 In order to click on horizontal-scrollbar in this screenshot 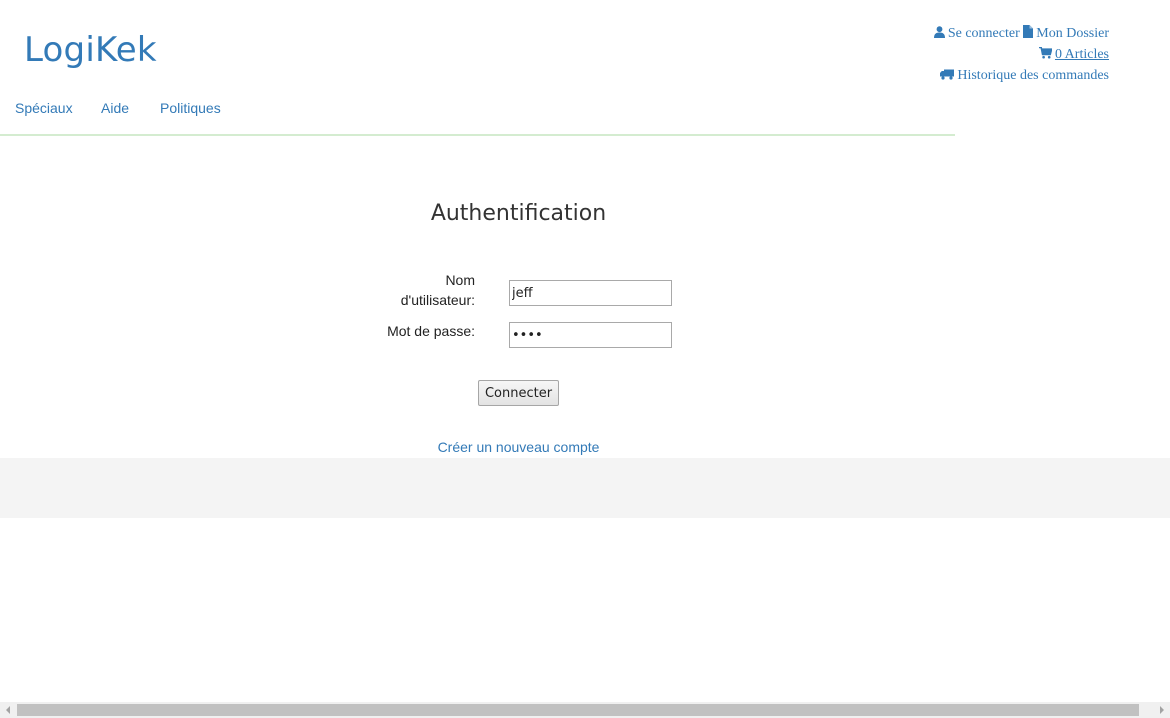, I will do `click(585, 710)`.